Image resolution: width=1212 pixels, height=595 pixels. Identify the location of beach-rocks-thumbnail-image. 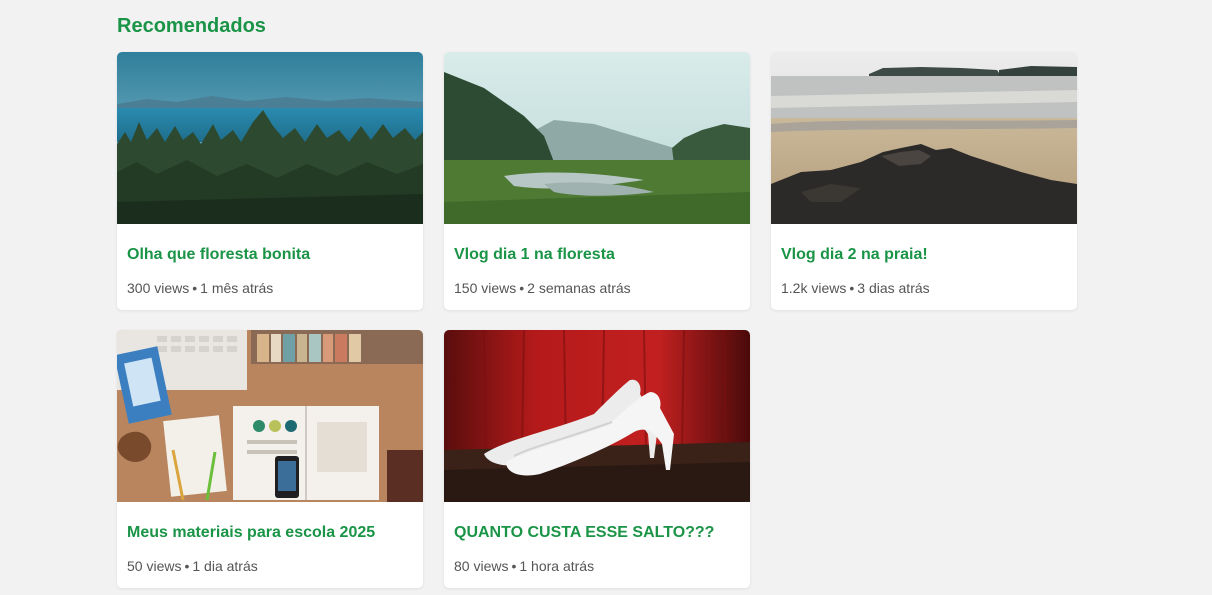
(924, 138).